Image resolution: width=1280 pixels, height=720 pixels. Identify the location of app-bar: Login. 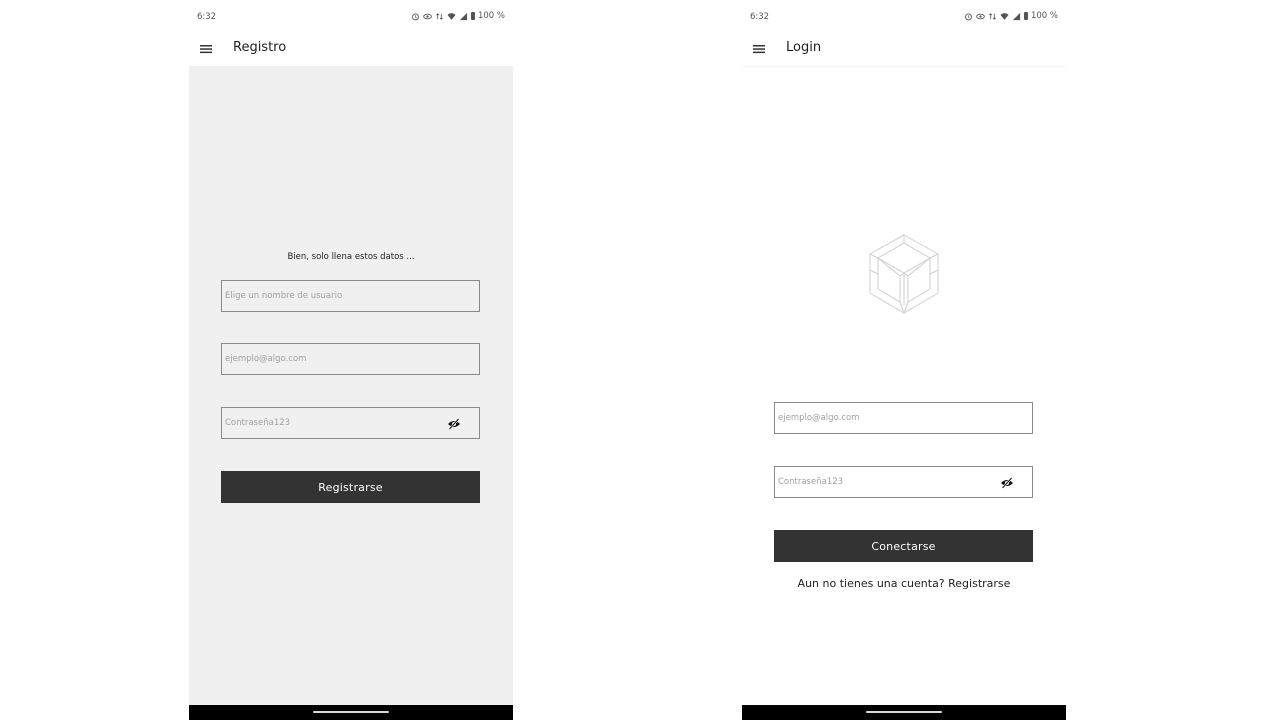
(904, 50).